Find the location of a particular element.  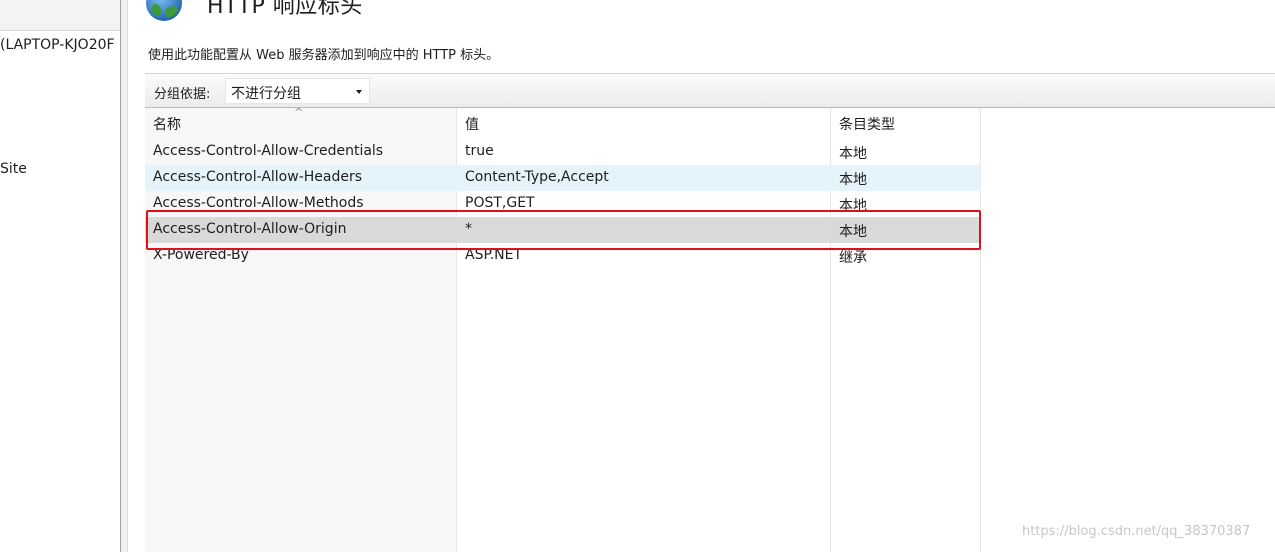

row-value: Content-Type,Accept is located at coordinates (537, 177).